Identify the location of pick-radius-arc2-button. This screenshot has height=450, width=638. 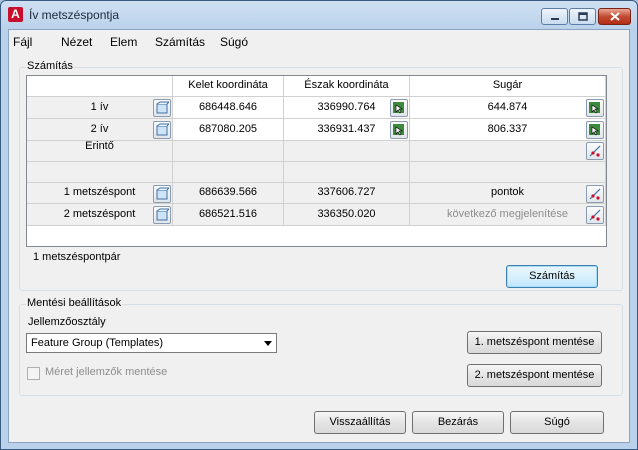
(595, 130).